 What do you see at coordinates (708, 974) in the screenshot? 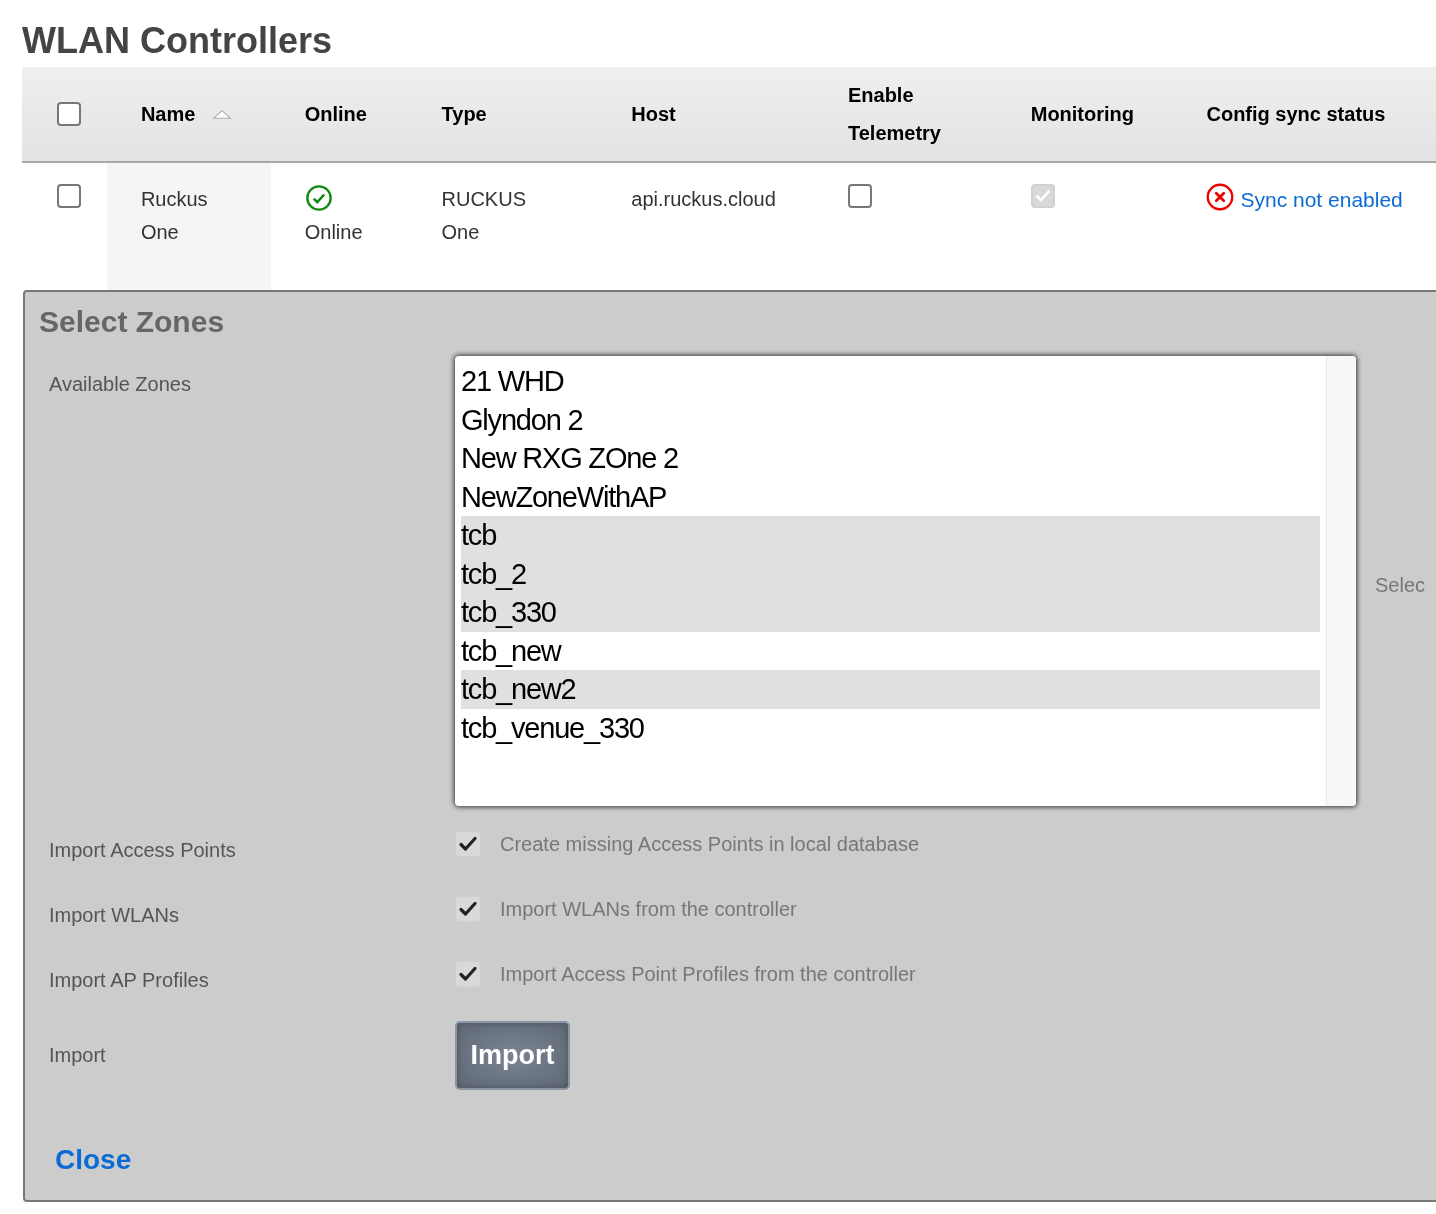
I see `checkbox-label: Import Access Point Profiles from the controller` at bounding box center [708, 974].